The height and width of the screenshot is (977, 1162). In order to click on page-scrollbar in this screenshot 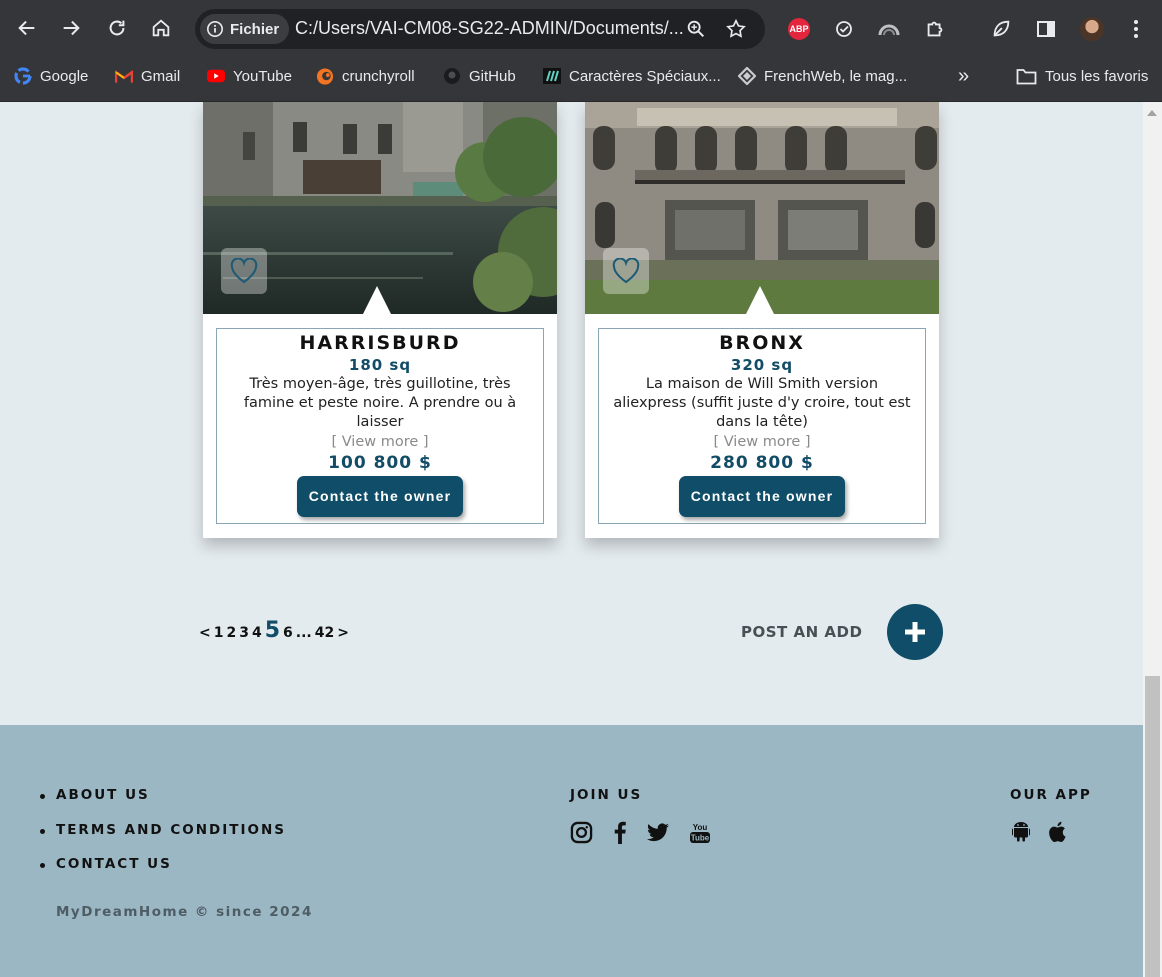, I will do `click(1152, 539)`.